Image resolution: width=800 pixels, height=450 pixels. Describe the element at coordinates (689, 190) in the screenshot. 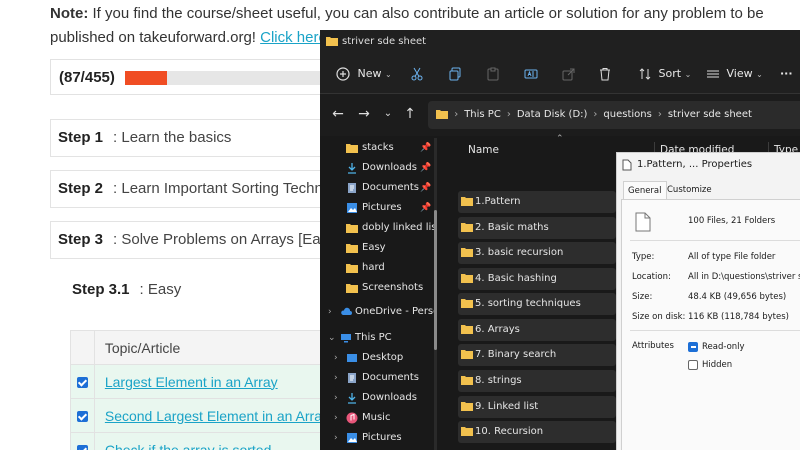

I see `tab-customize: Customize` at that location.